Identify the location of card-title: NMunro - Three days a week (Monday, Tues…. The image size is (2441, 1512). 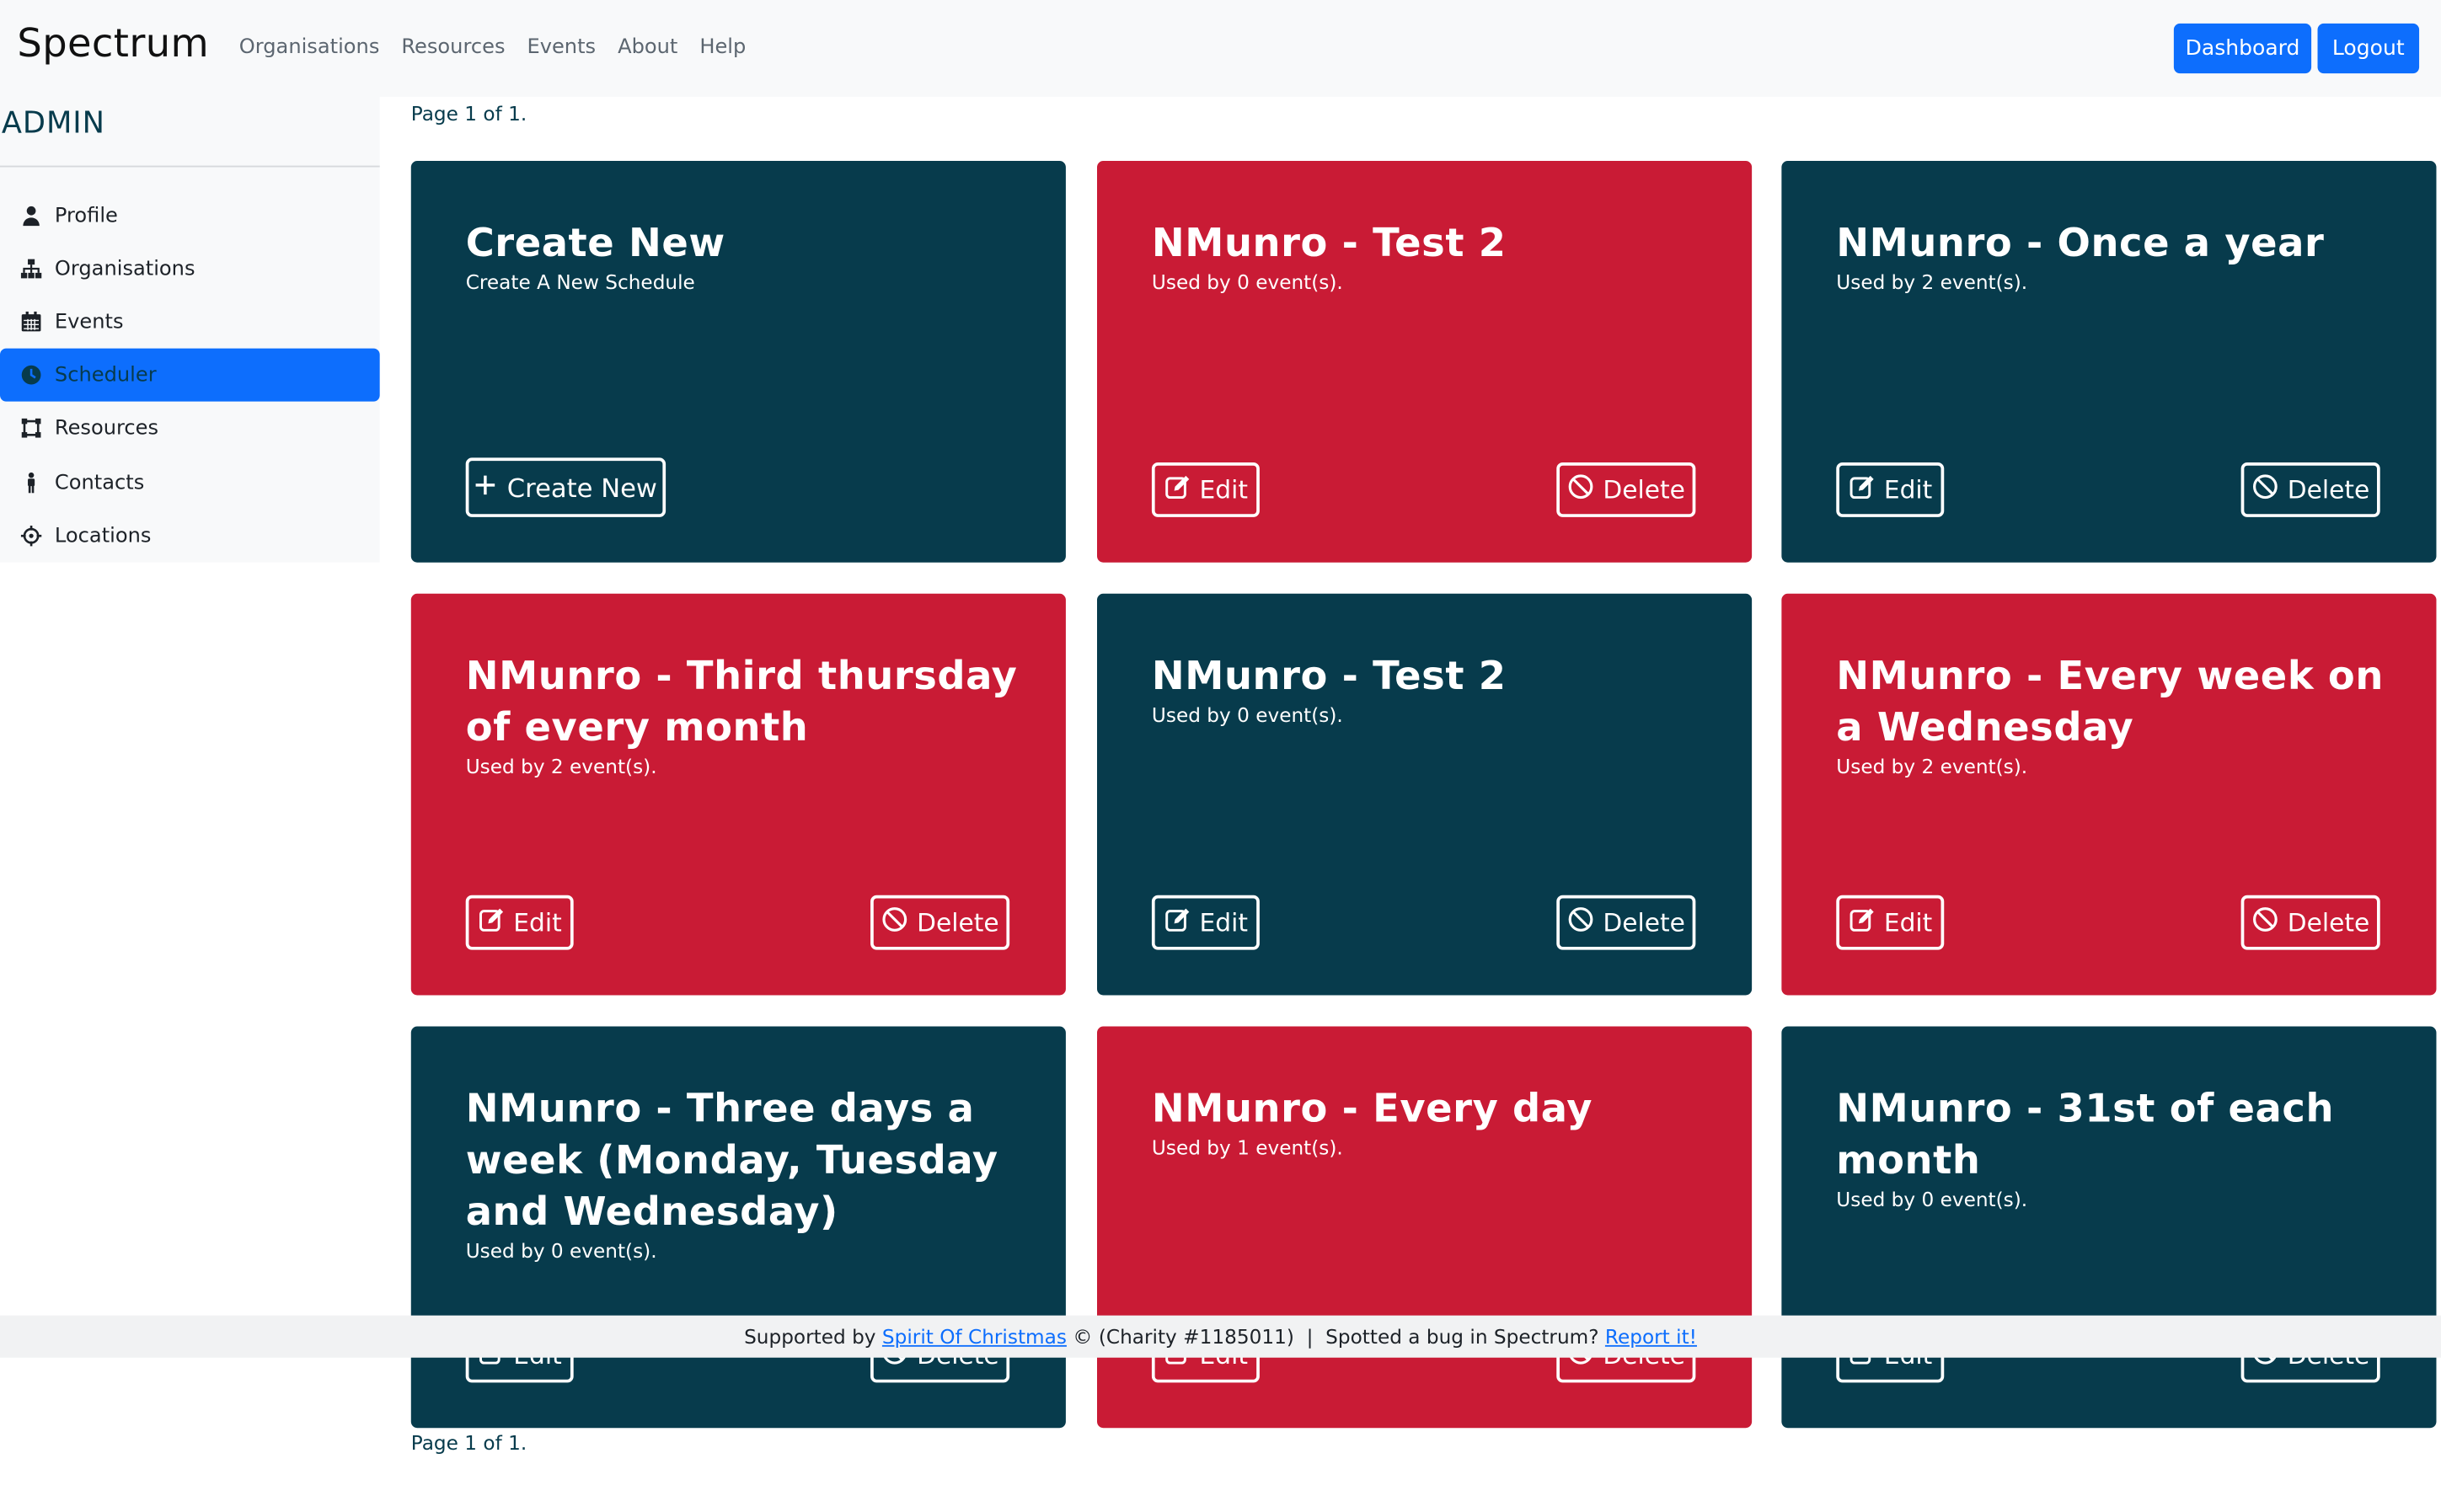
(743, 1173).